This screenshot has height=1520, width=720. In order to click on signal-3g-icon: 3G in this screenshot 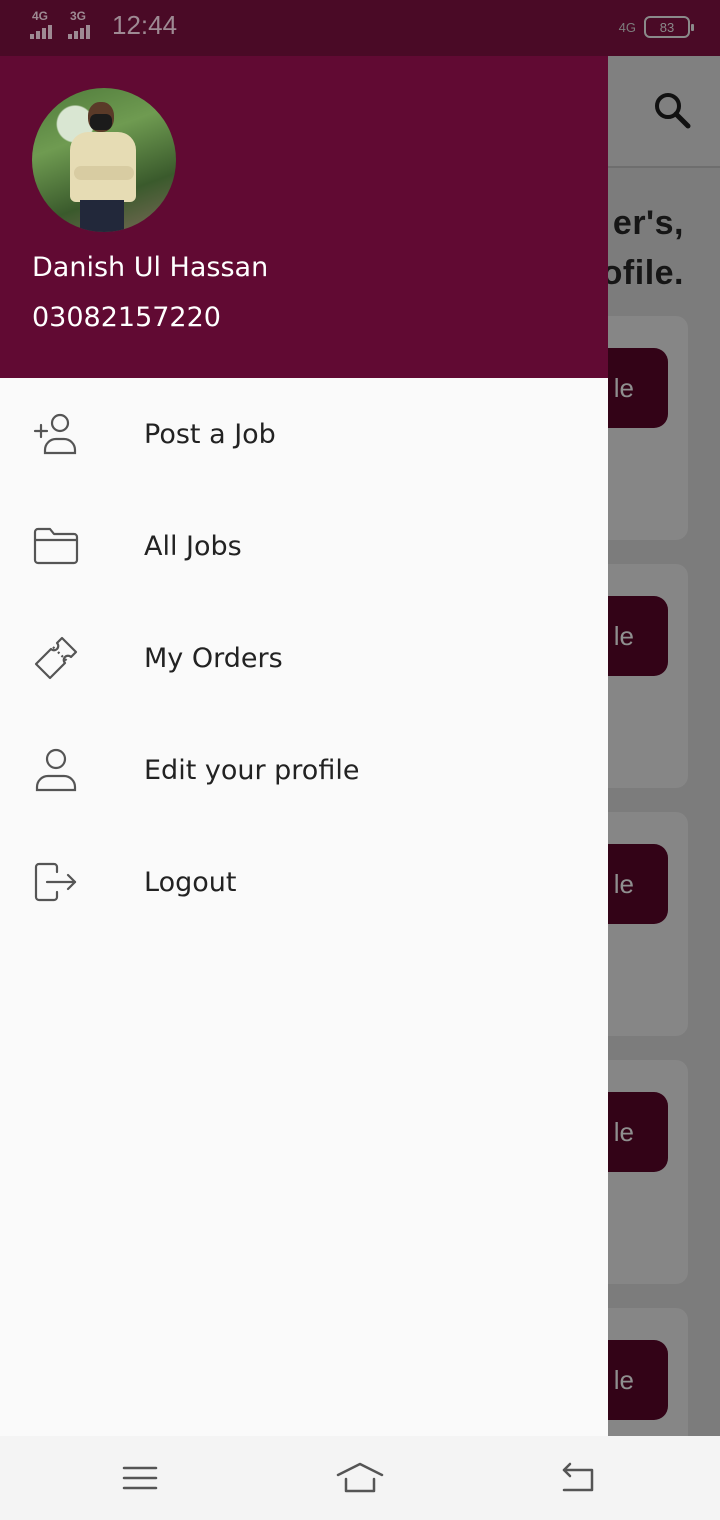, I will do `click(83, 24)`.